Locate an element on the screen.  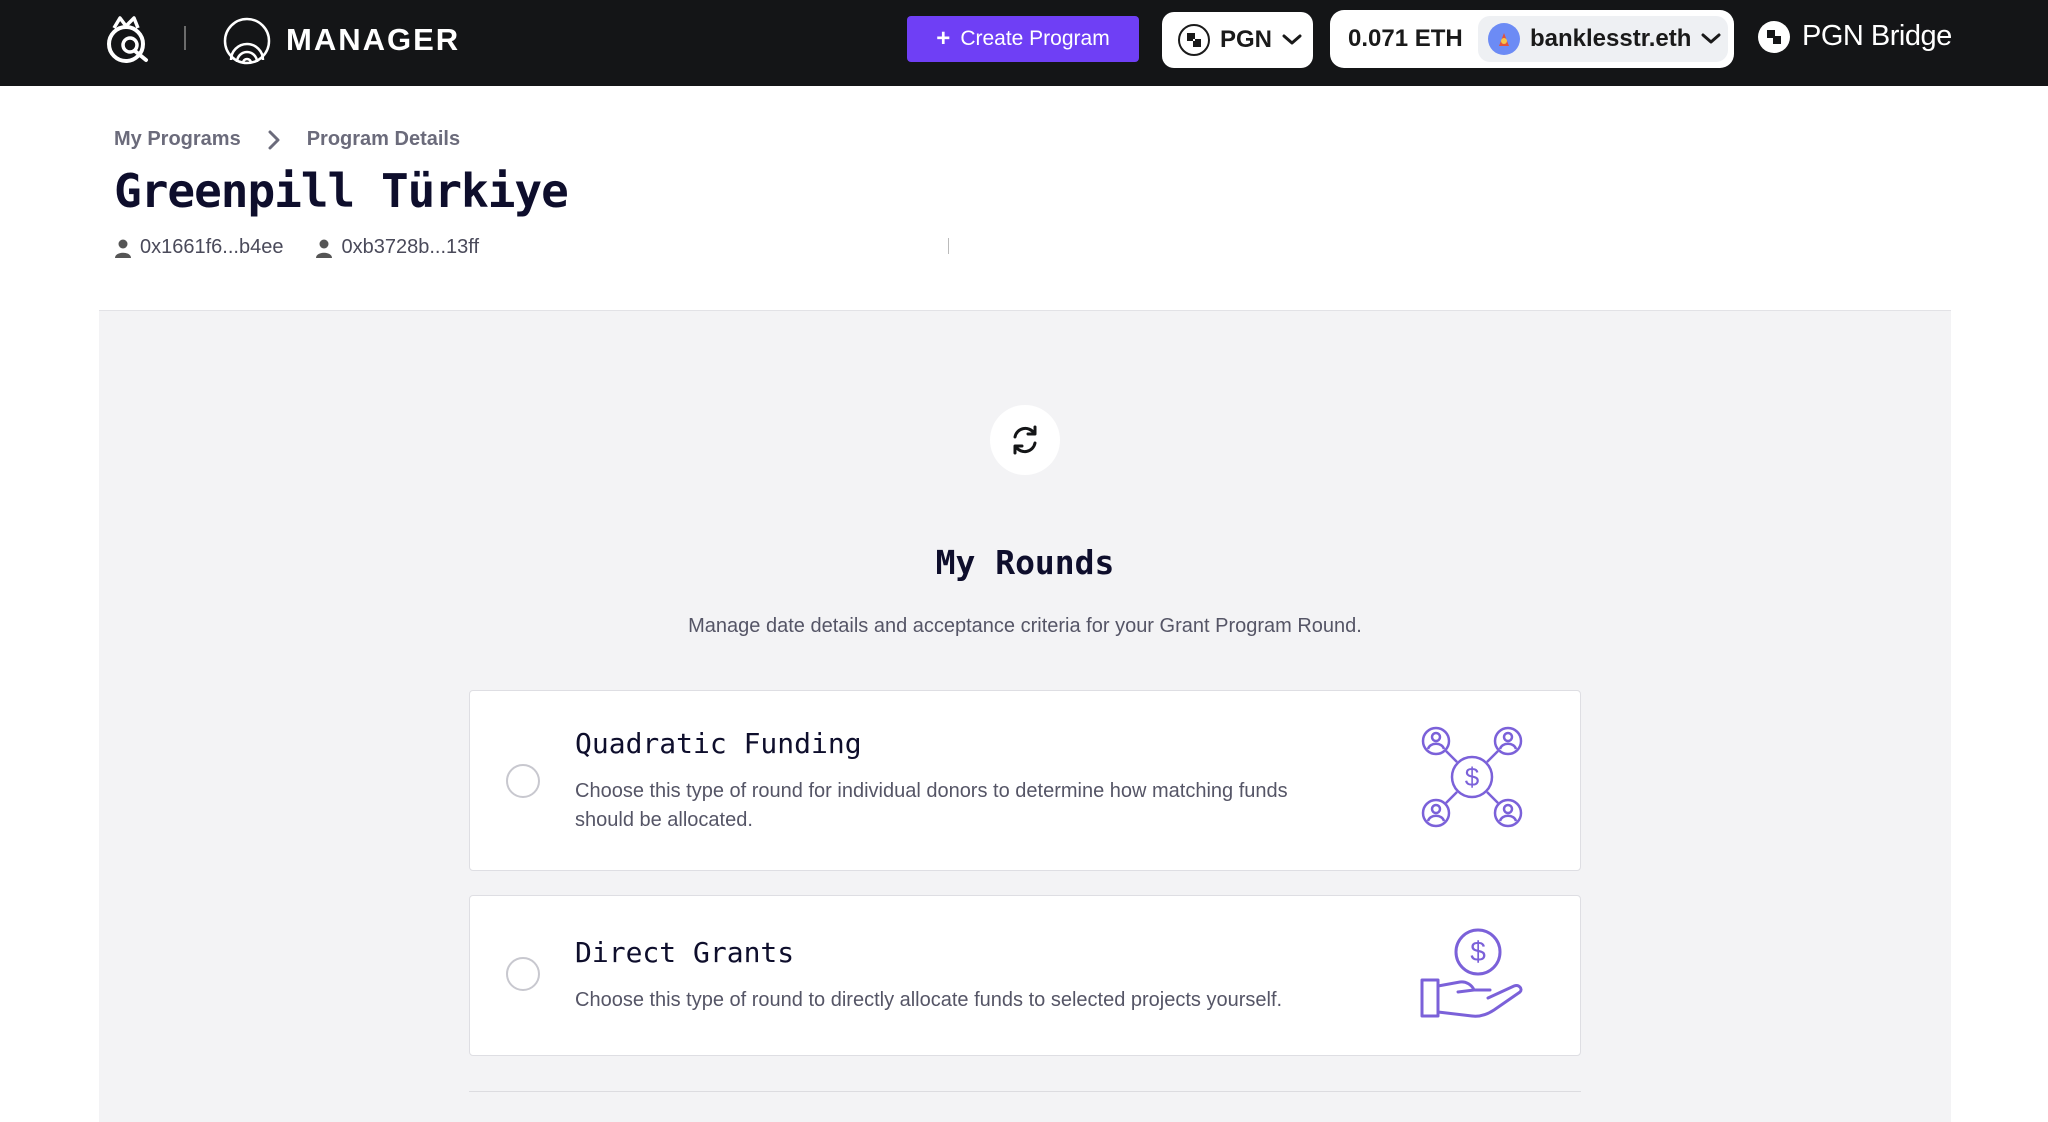
page-title: Greenpill Türkiye is located at coordinates (341, 191).